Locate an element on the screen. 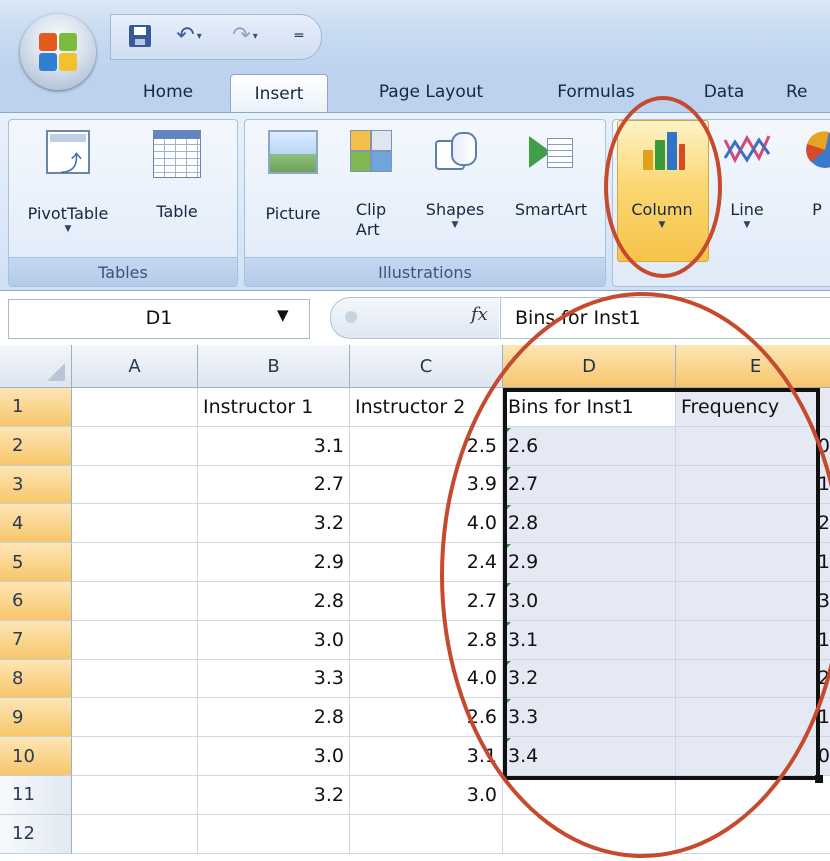  tab-home: Home is located at coordinates (168, 92).